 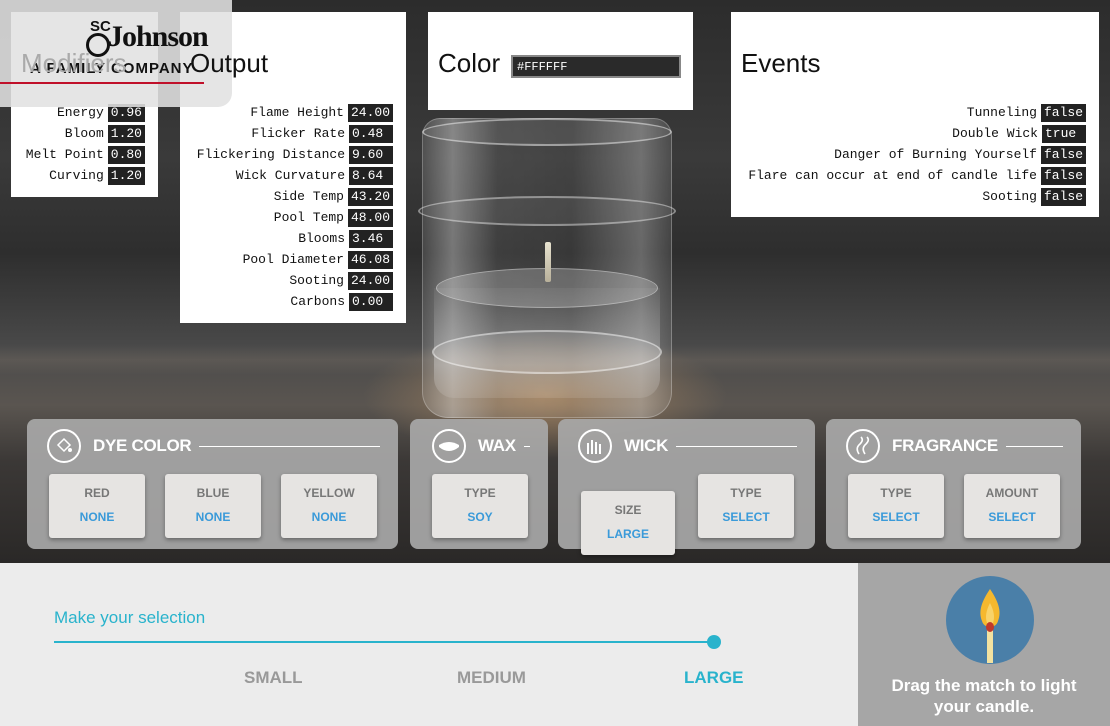 I want to click on output-value: 48.00, so click(x=370, y=217).